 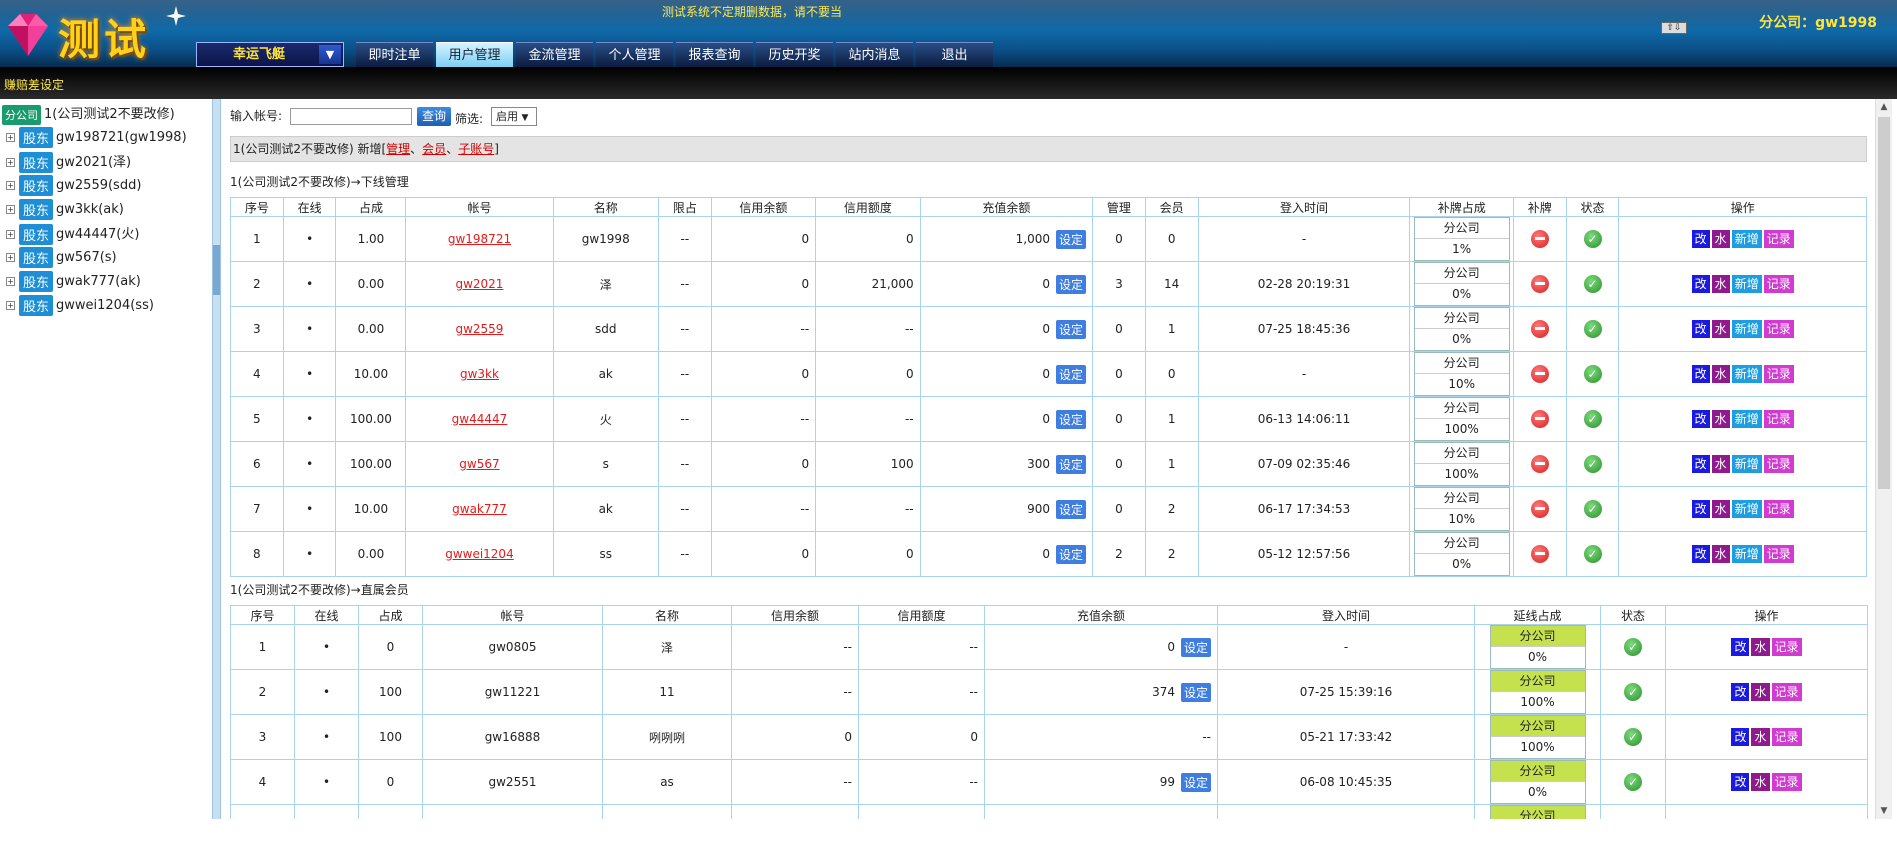 I want to click on main-scrollbar: ▲ ▼, so click(x=1883, y=459).